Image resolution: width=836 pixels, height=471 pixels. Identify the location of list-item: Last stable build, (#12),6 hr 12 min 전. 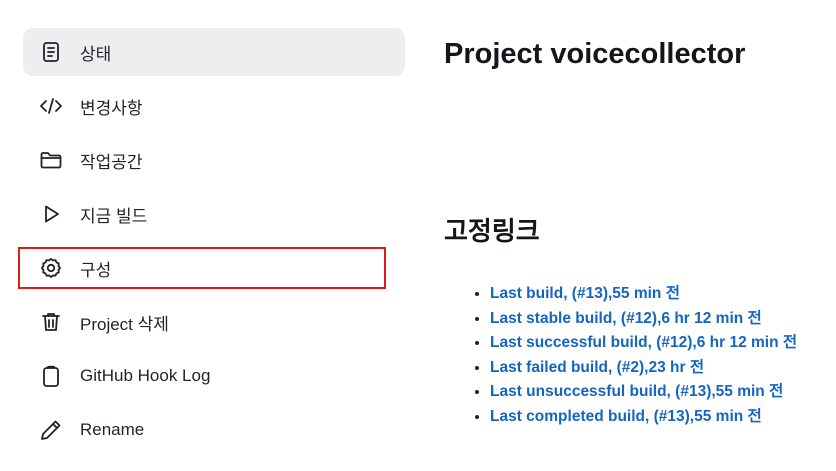
(663, 319).